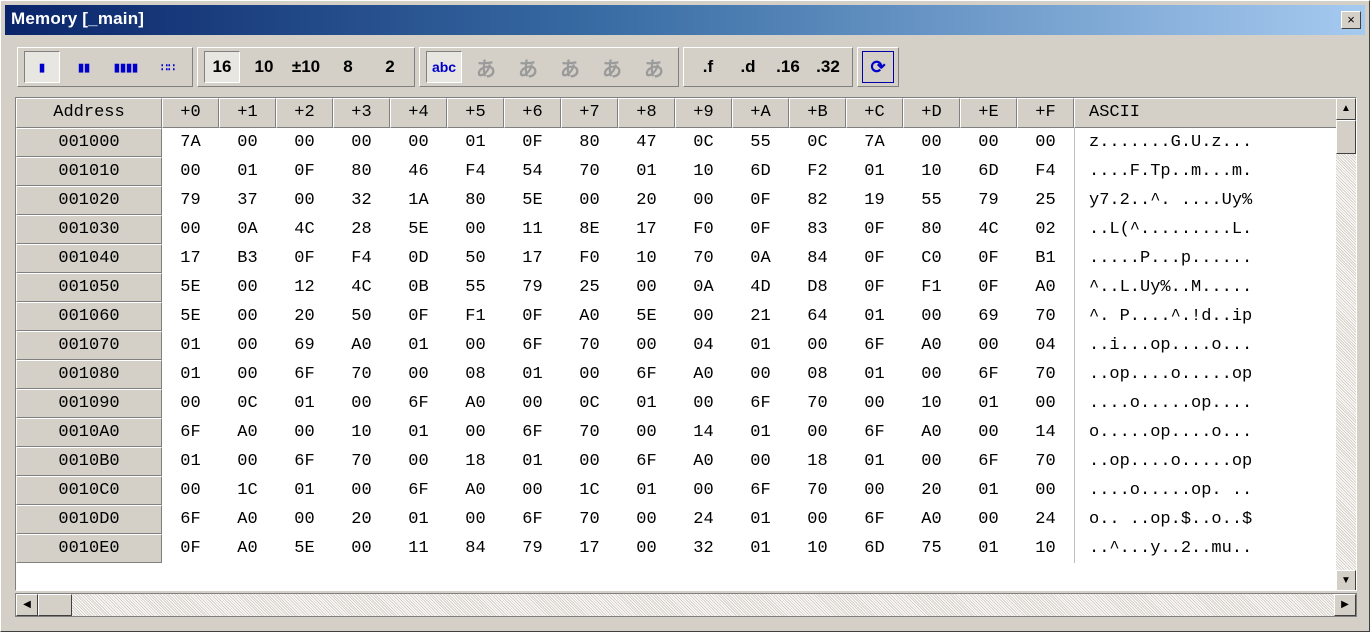 The width and height of the screenshot is (1370, 632). I want to click on byte-cell: 12, so click(304, 287).